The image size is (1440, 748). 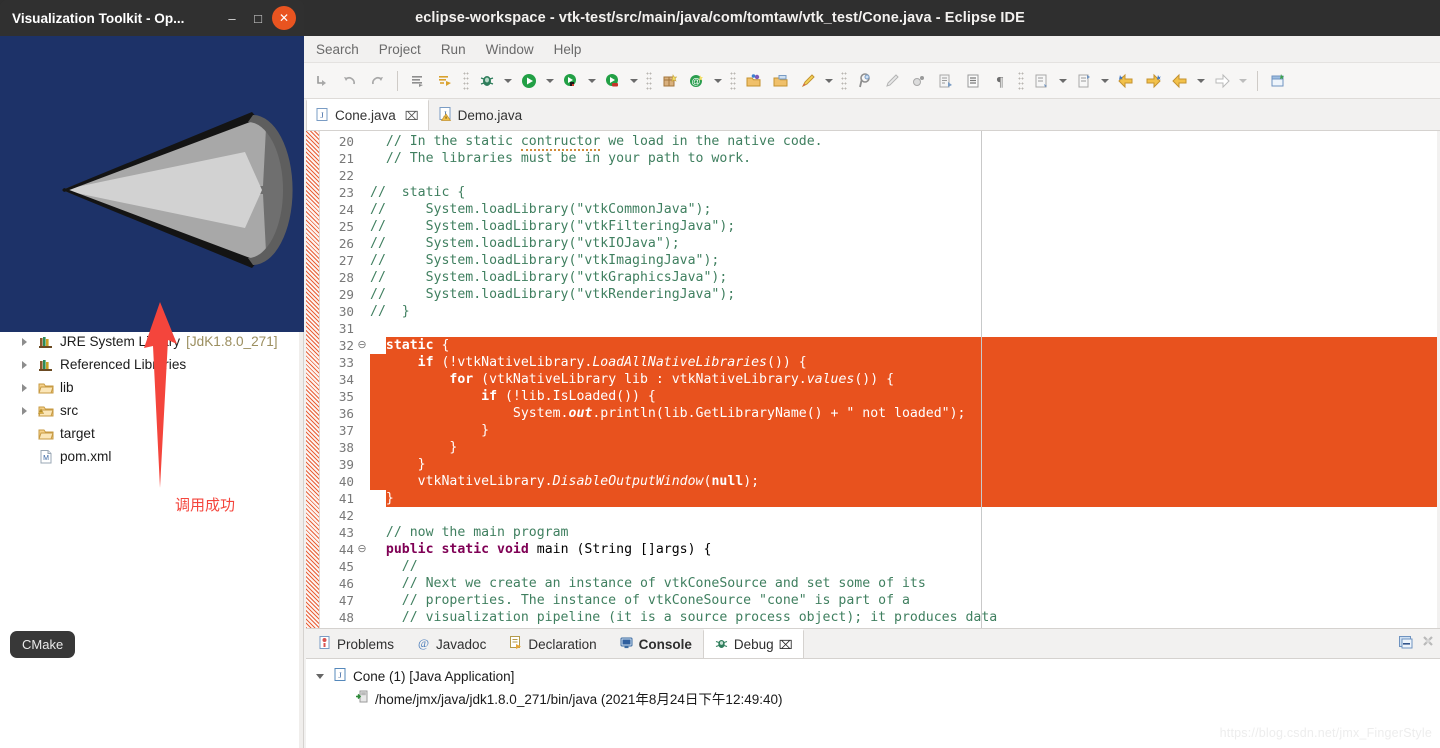 What do you see at coordinates (655, 643) in the screenshot?
I see `bottom-tab-console: Console` at bounding box center [655, 643].